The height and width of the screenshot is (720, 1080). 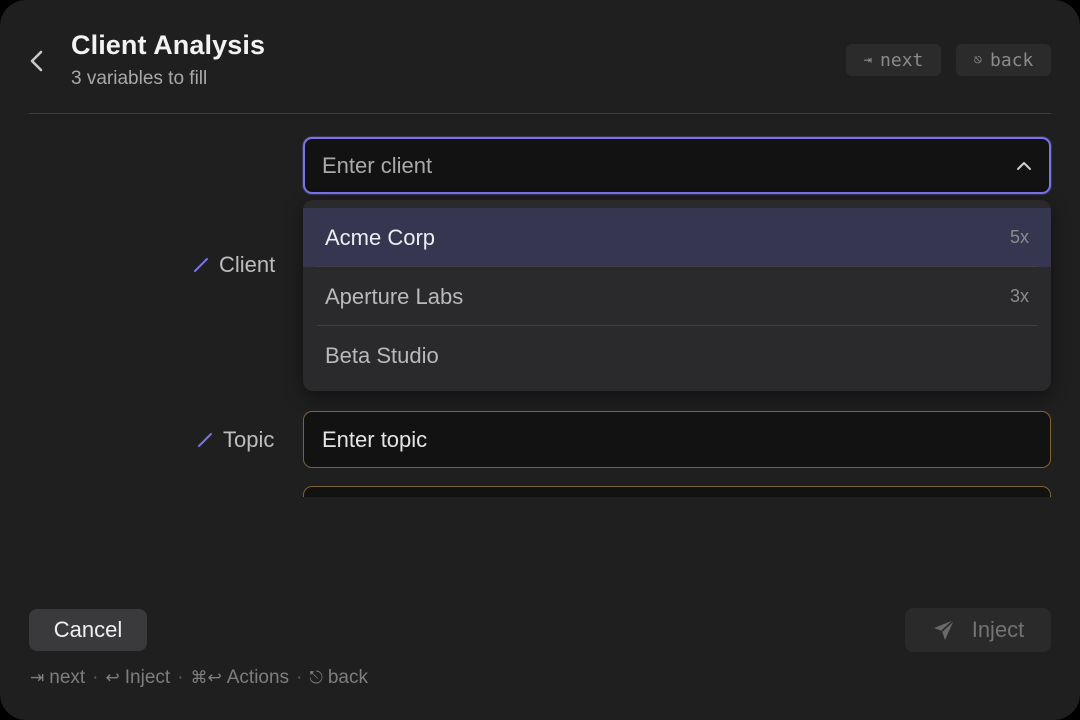 I want to click on cancel-button: Cancel, so click(x=88, y=630).